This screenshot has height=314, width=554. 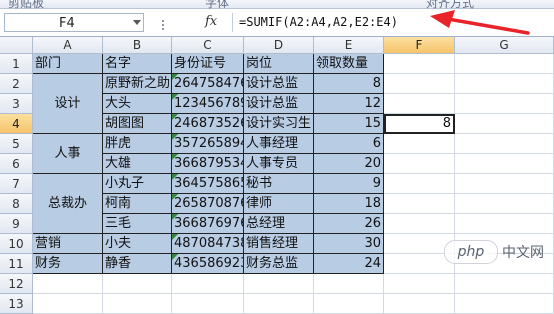 I want to click on record-post-cell: 销售经理, so click(x=279, y=244).